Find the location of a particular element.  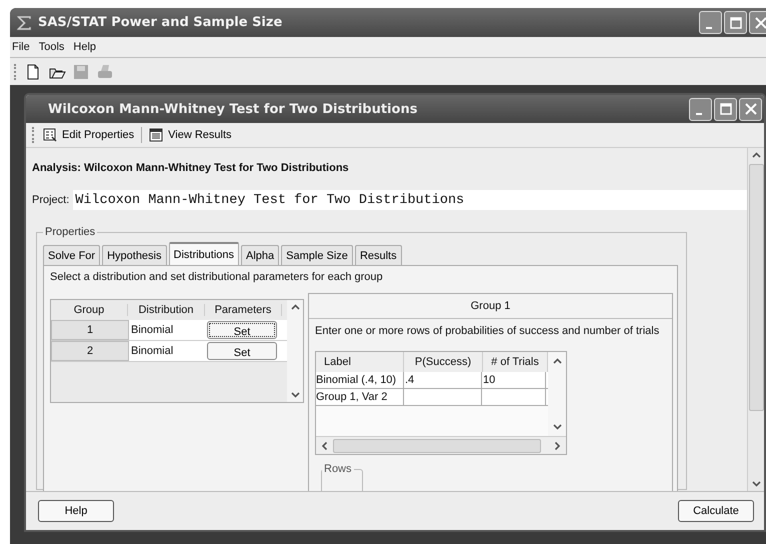

tab: Alpha is located at coordinates (260, 255).